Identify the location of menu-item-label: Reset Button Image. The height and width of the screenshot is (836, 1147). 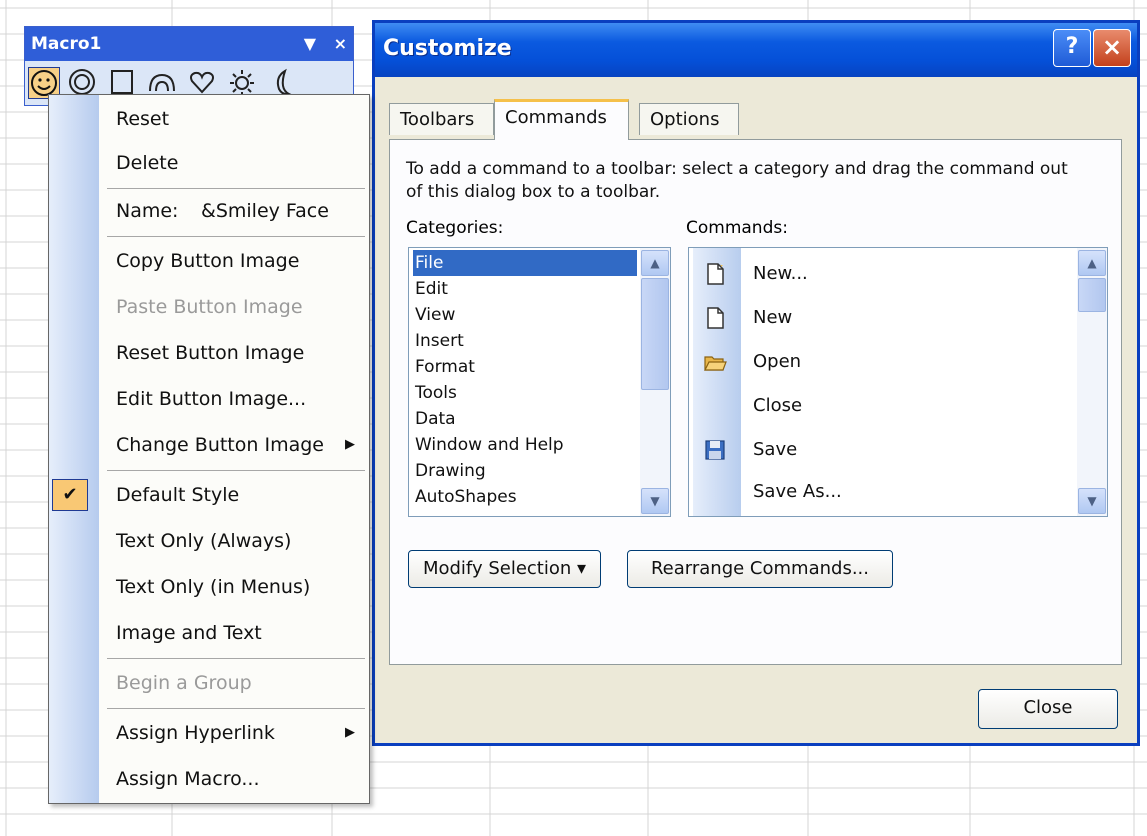
(210, 353).